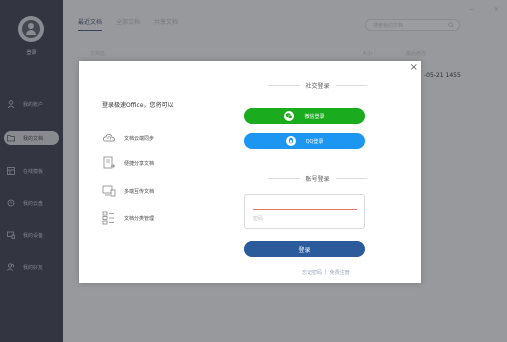 The width and height of the screenshot is (507, 342). Describe the element at coordinates (340, 272) in the screenshot. I see `register-link: 免费注册` at that location.